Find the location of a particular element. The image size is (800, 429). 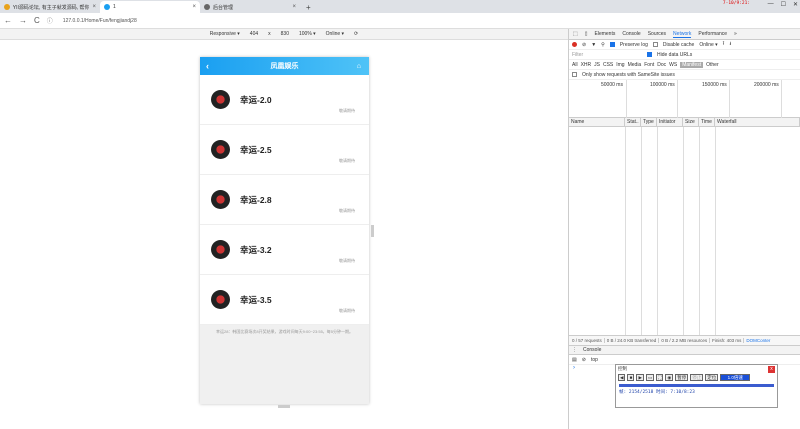

hide-data-urls-checkbox is located at coordinates (649, 54).